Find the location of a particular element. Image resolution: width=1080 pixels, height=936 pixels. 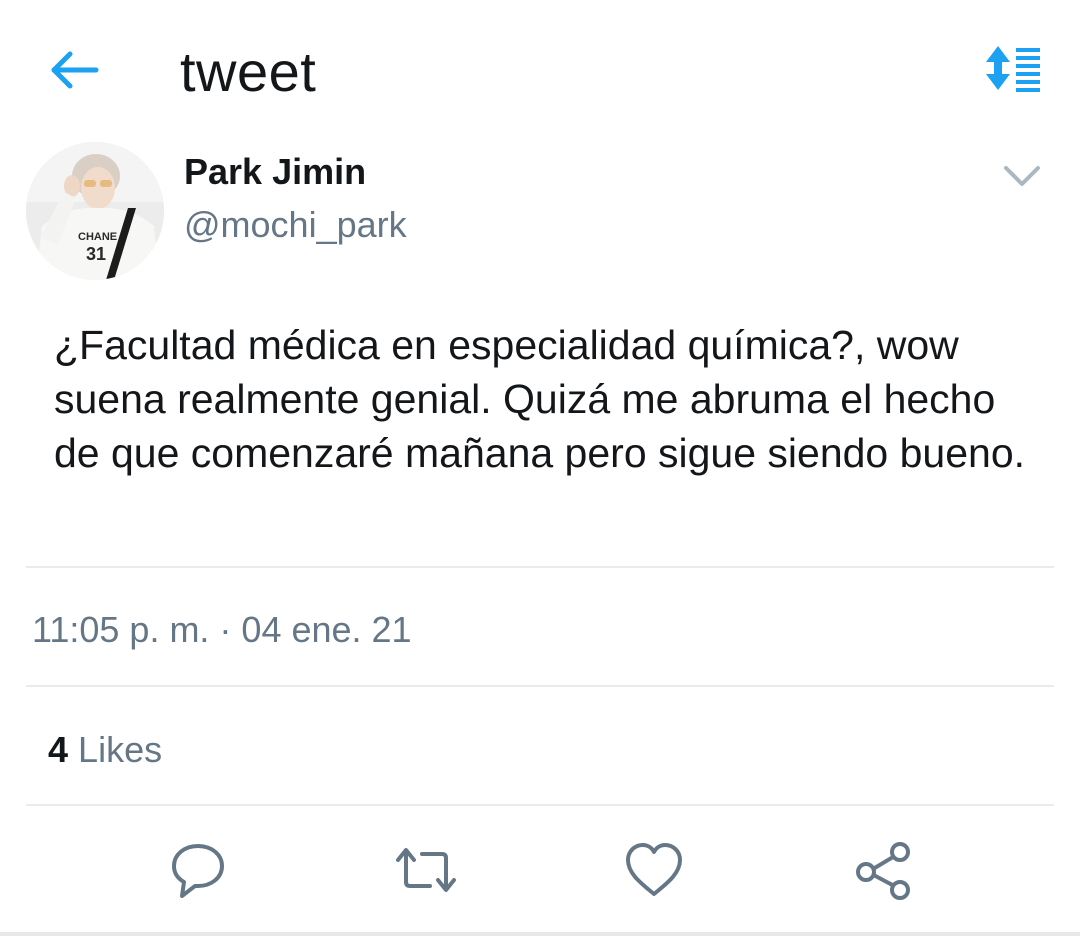

sort-list-icon is located at coordinates (1013, 69).